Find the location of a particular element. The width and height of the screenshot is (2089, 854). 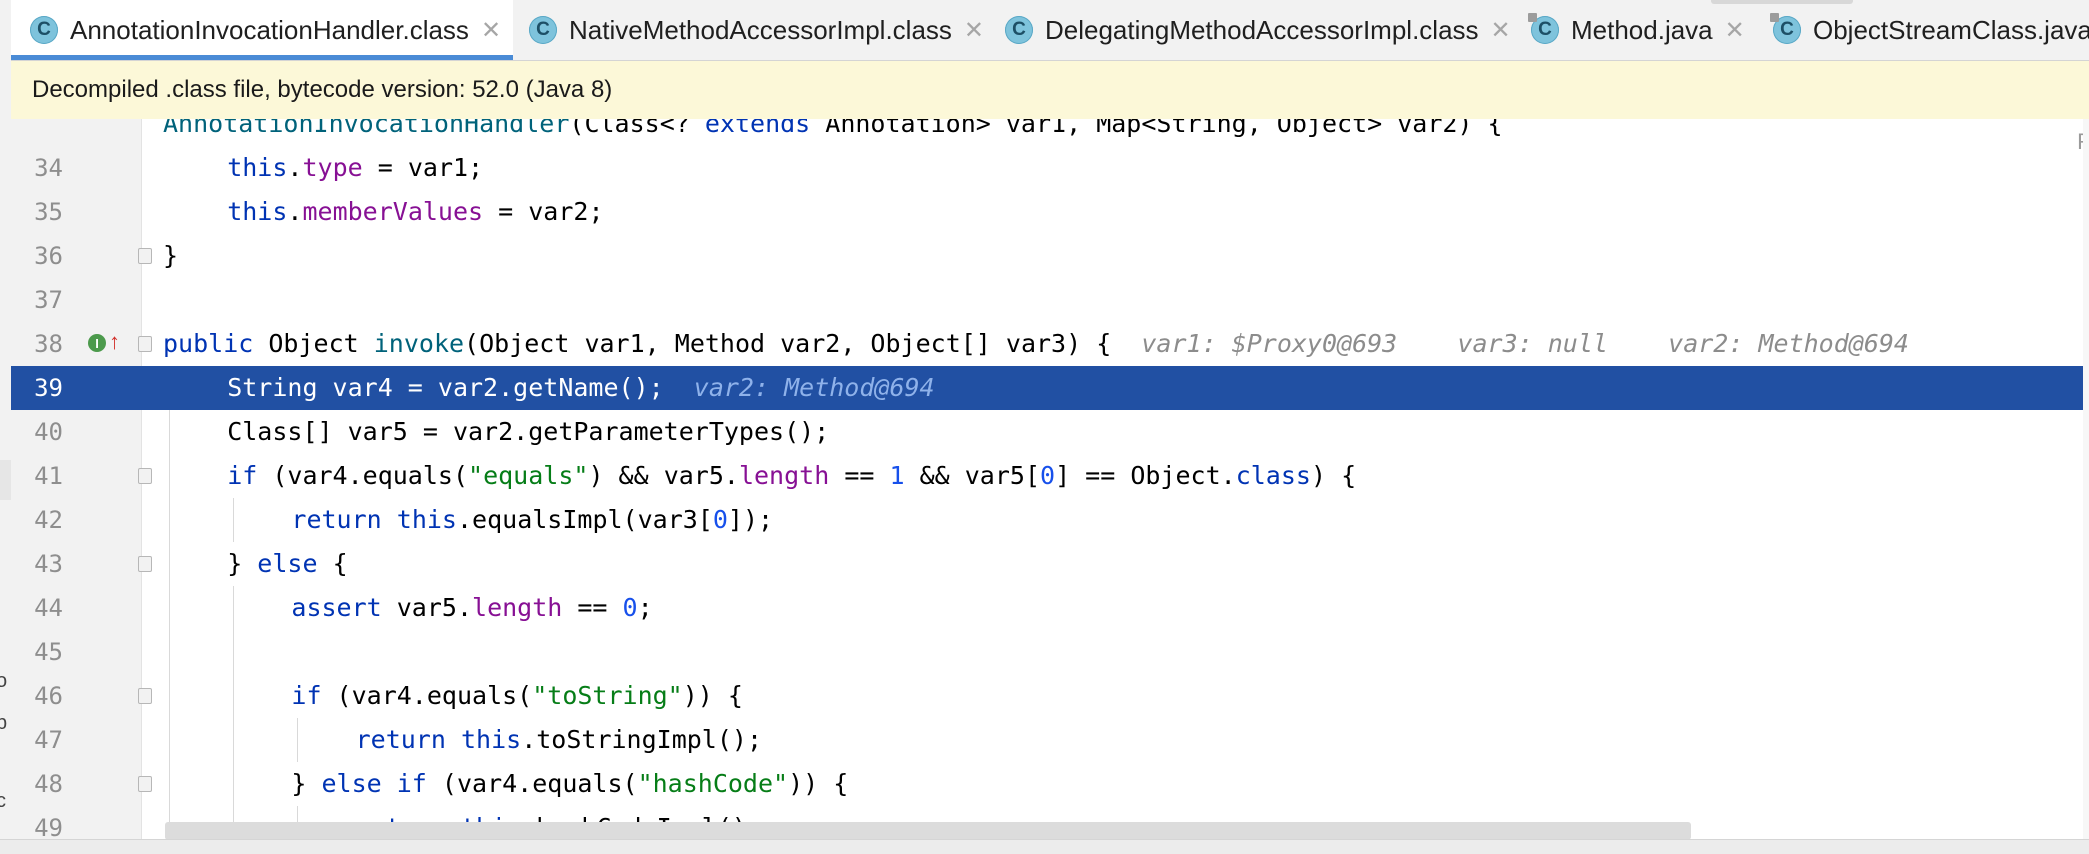

code-text: Class[] var5 = var2.getParameterTypes(); is located at coordinates (528, 432).